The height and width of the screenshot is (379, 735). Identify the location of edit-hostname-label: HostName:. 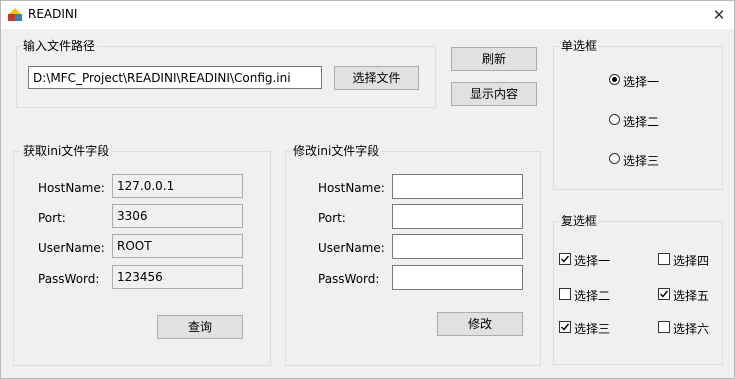
(351, 188).